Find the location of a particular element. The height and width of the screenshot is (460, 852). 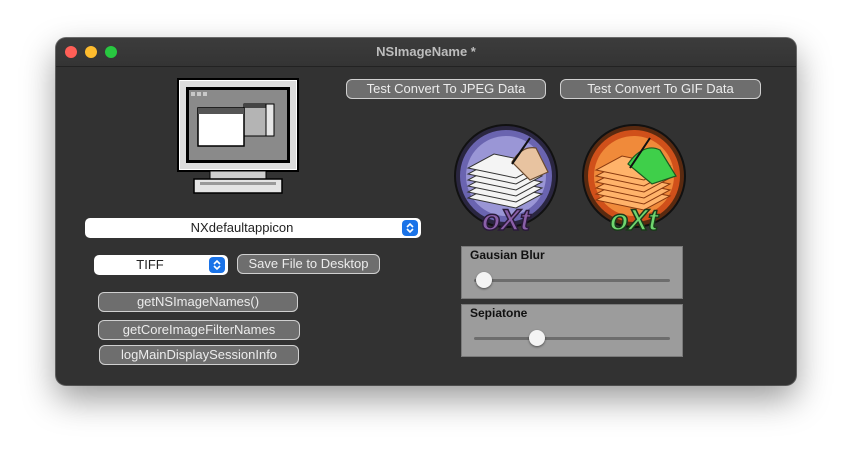

gaussian-blur-track is located at coordinates (572, 280).